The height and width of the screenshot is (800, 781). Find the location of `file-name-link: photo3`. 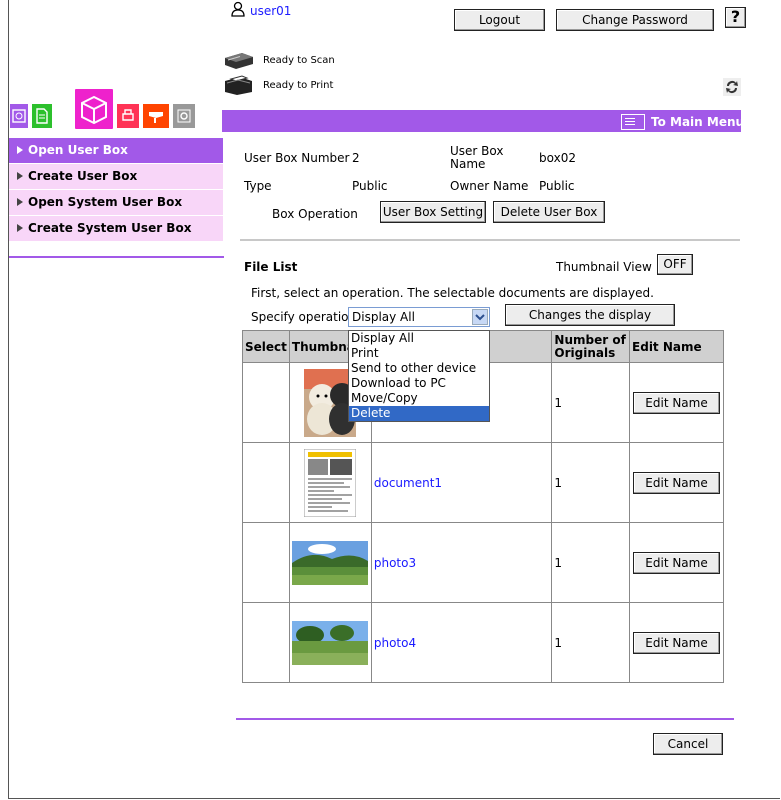

file-name-link: photo3 is located at coordinates (395, 563).